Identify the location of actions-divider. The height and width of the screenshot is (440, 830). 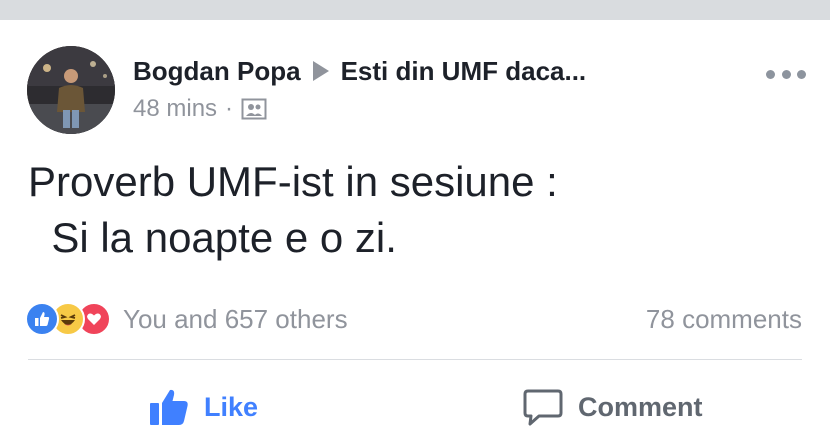
(415, 359).